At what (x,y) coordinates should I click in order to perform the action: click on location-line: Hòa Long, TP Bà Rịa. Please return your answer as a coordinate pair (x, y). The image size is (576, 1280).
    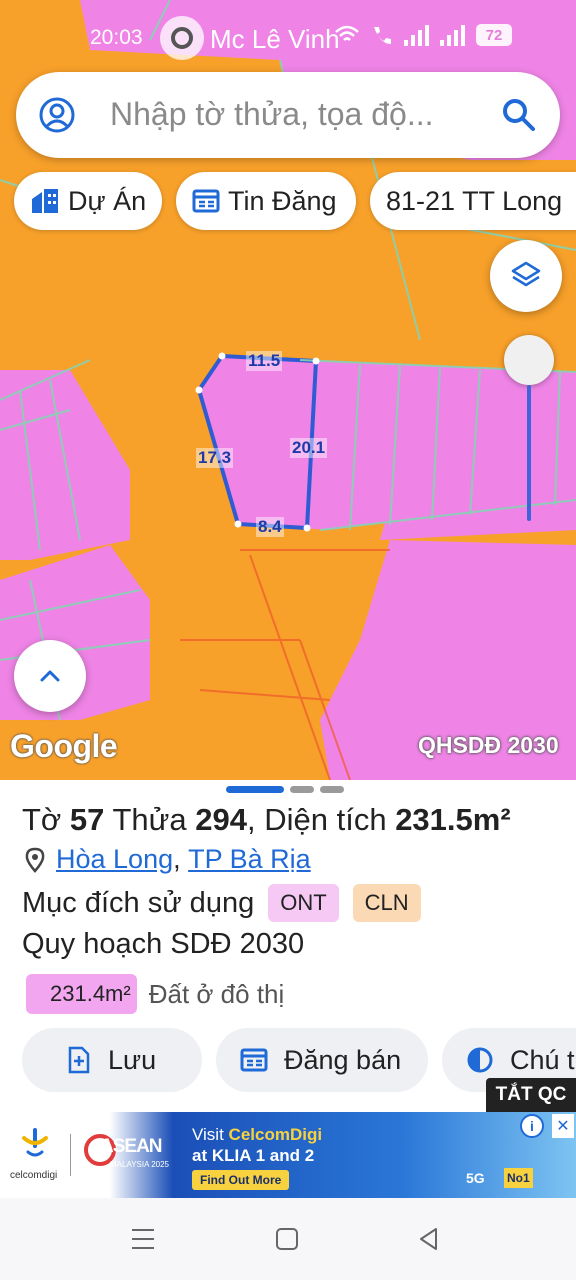
    Looking at the image, I should click on (167, 859).